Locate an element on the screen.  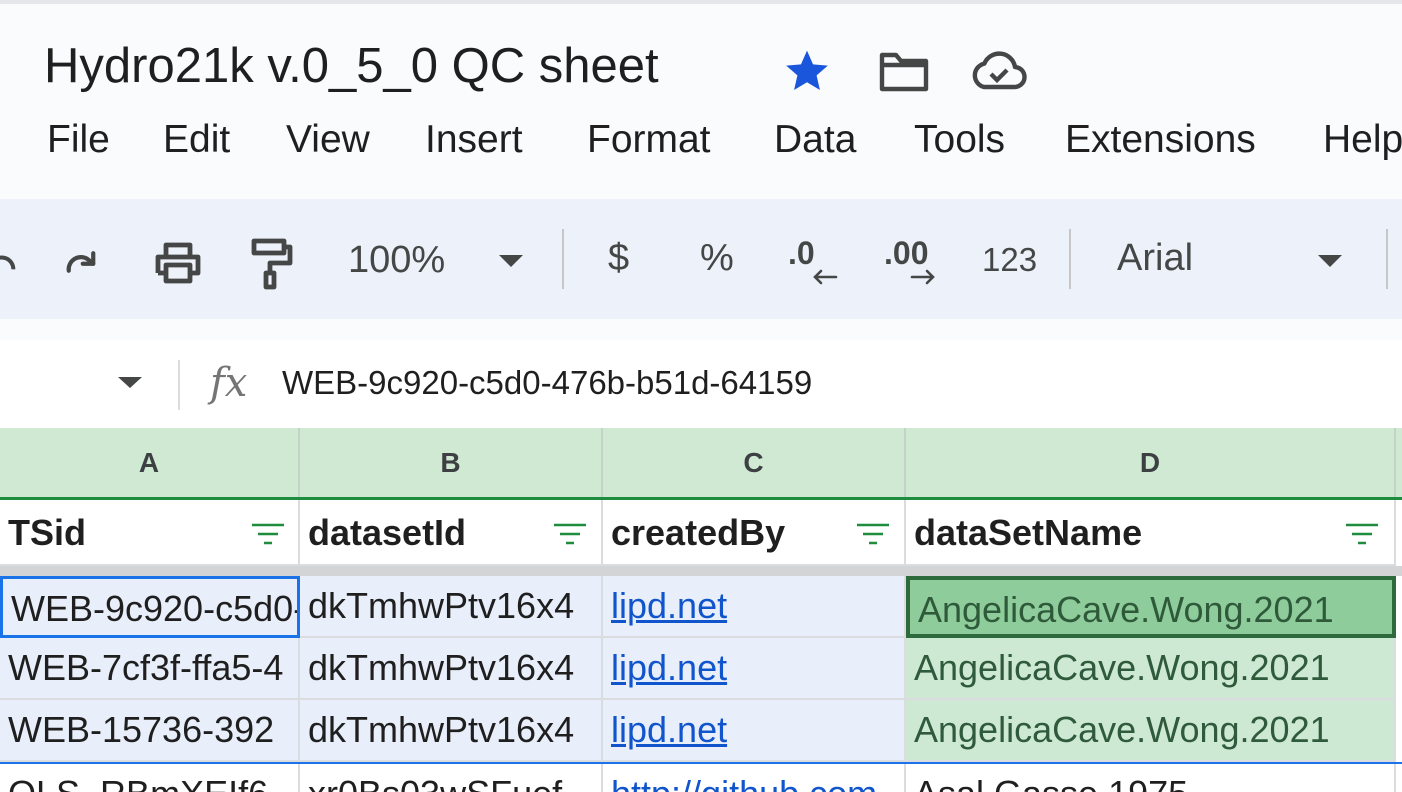
cell-link: http://github.com is located at coordinates (744, 782).